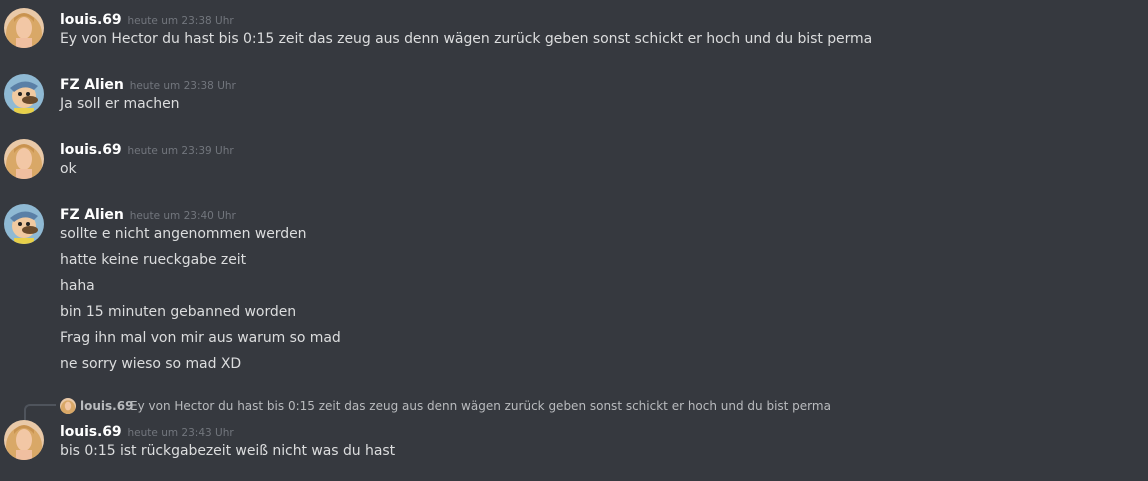 This screenshot has height=481, width=1148. What do you see at coordinates (153, 260) in the screenshot?
I see `message-text: hatte keine rueckgabe zeit` at bounding box center [153, 260].